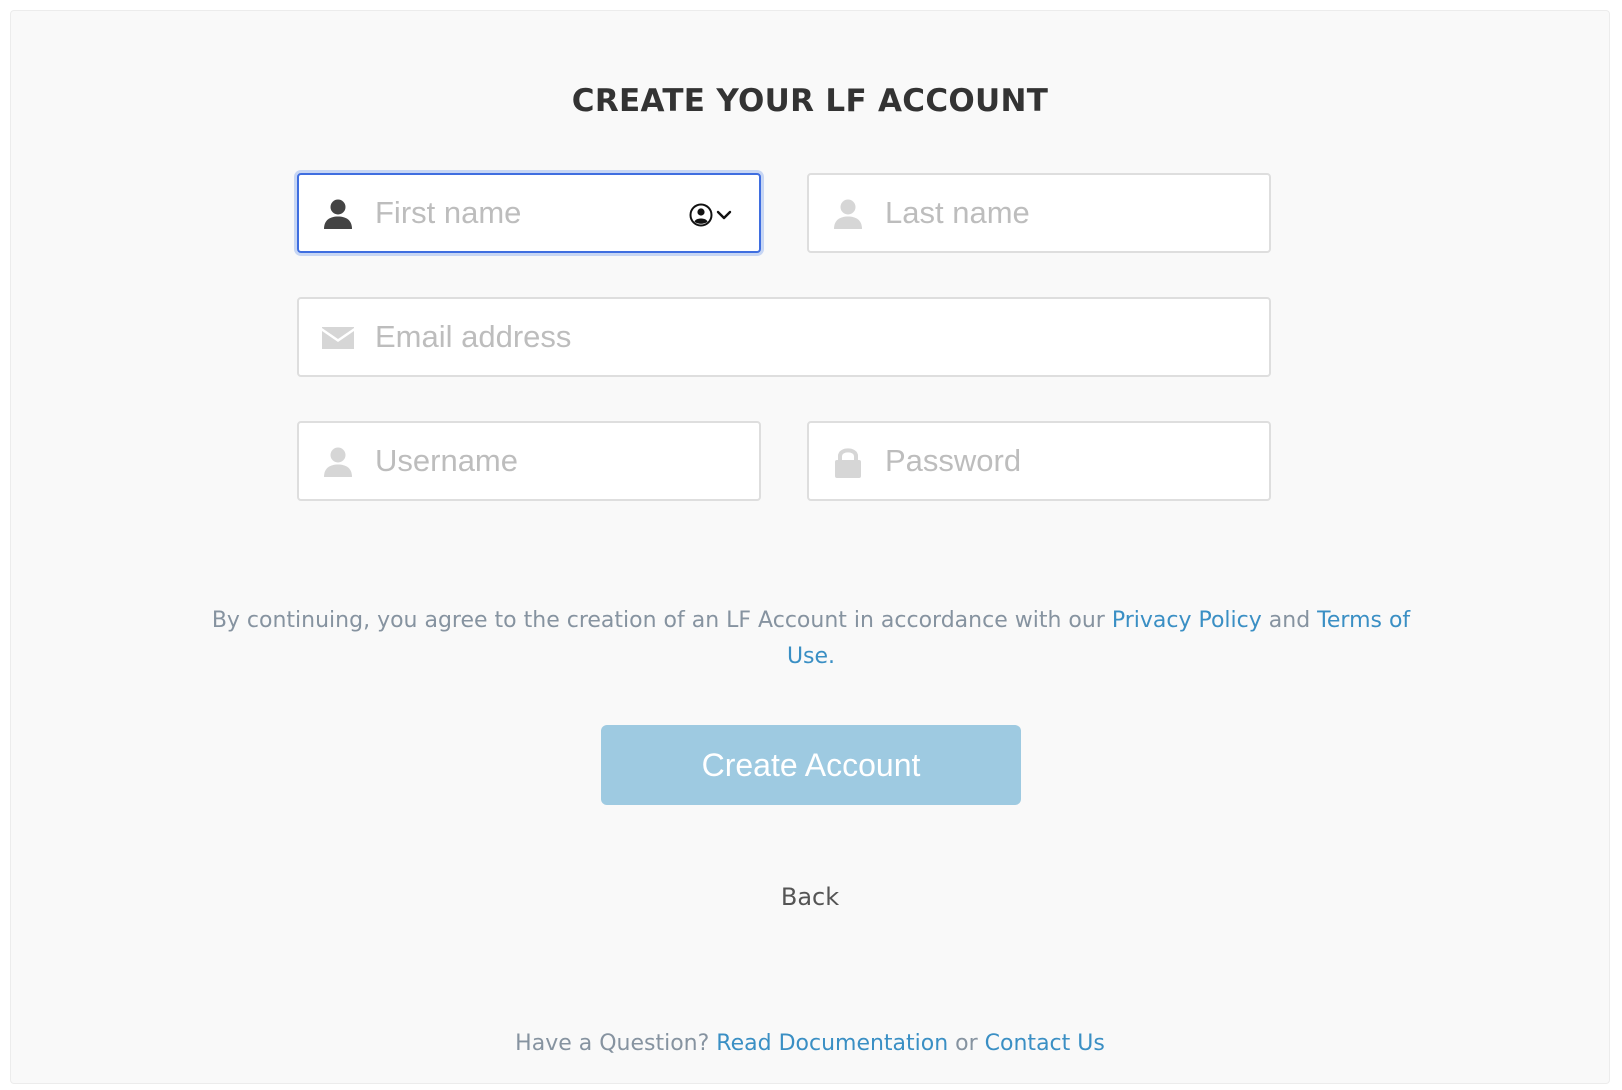 Image resolution: width=1622 pixels, height=1090 pixels. I want to click on last-name-field, so click(1039, 213).